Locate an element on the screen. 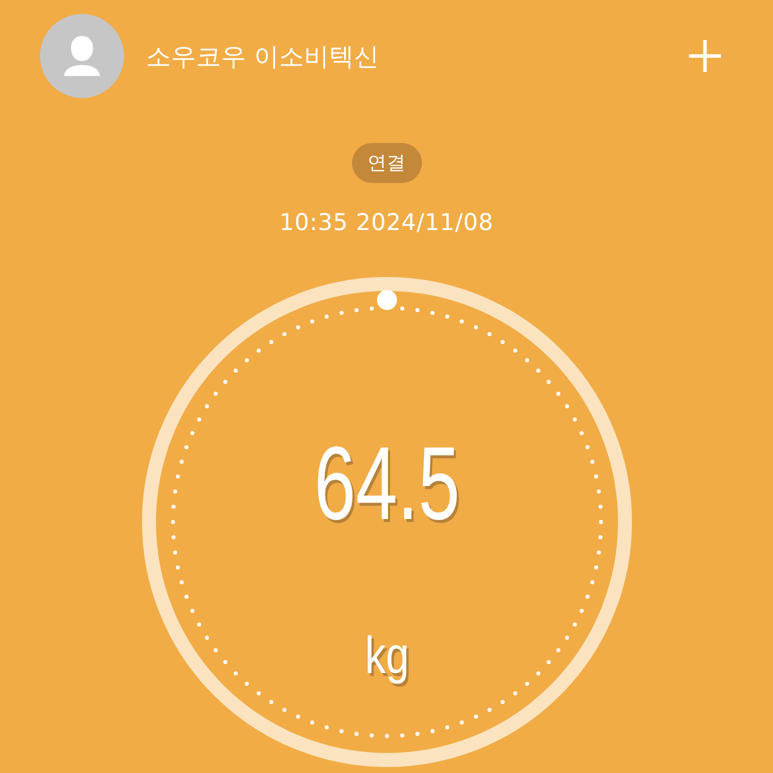  weight-unit: kg is located at coordinates (386, 656).